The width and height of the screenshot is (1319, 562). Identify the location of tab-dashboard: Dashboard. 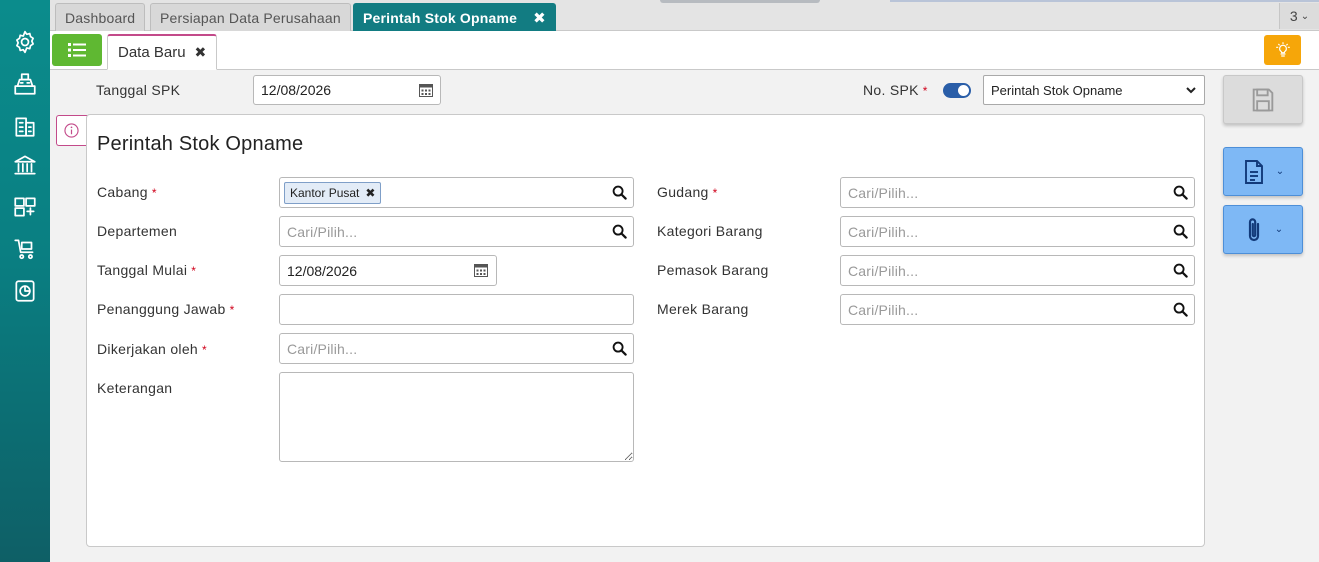
(100, 17).